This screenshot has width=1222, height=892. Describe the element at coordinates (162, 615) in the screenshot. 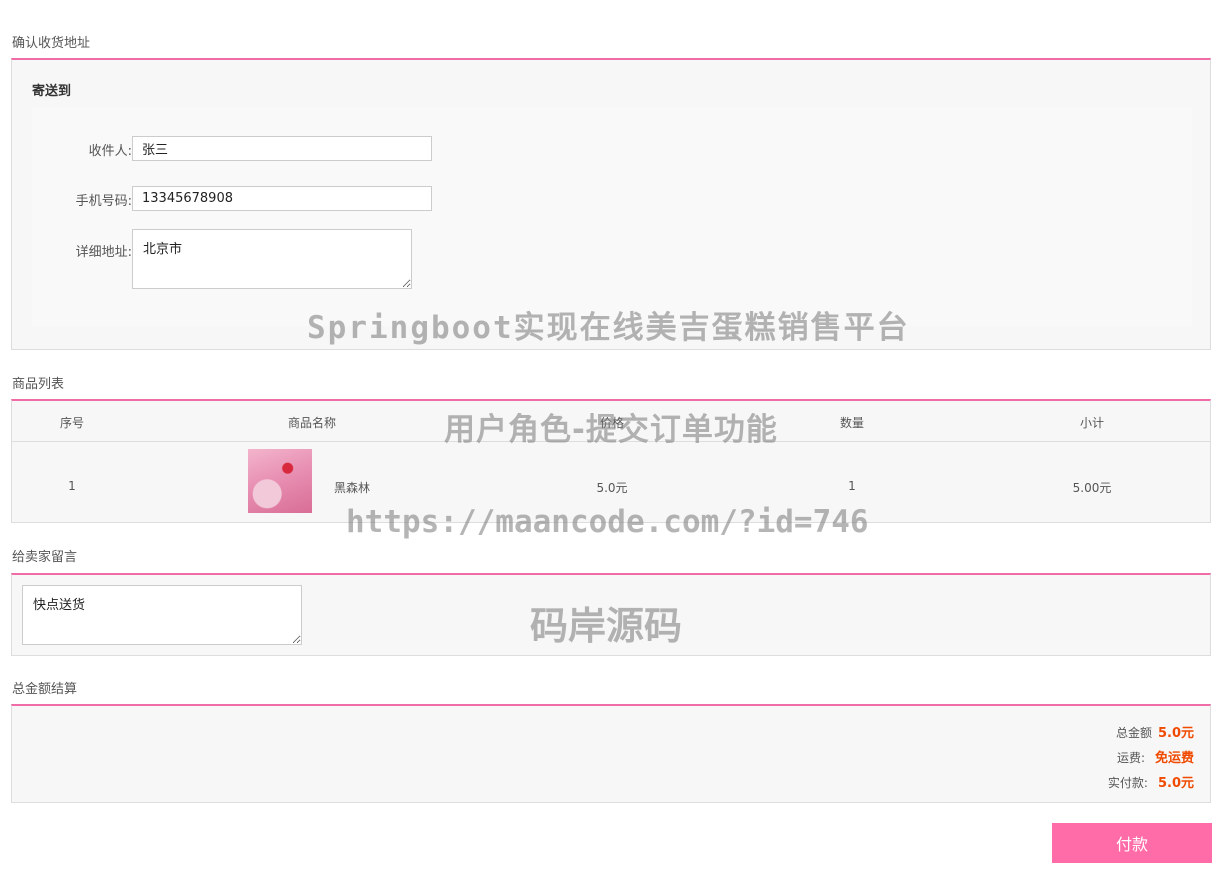

I see `message-textarea: 快点送货` at that location.